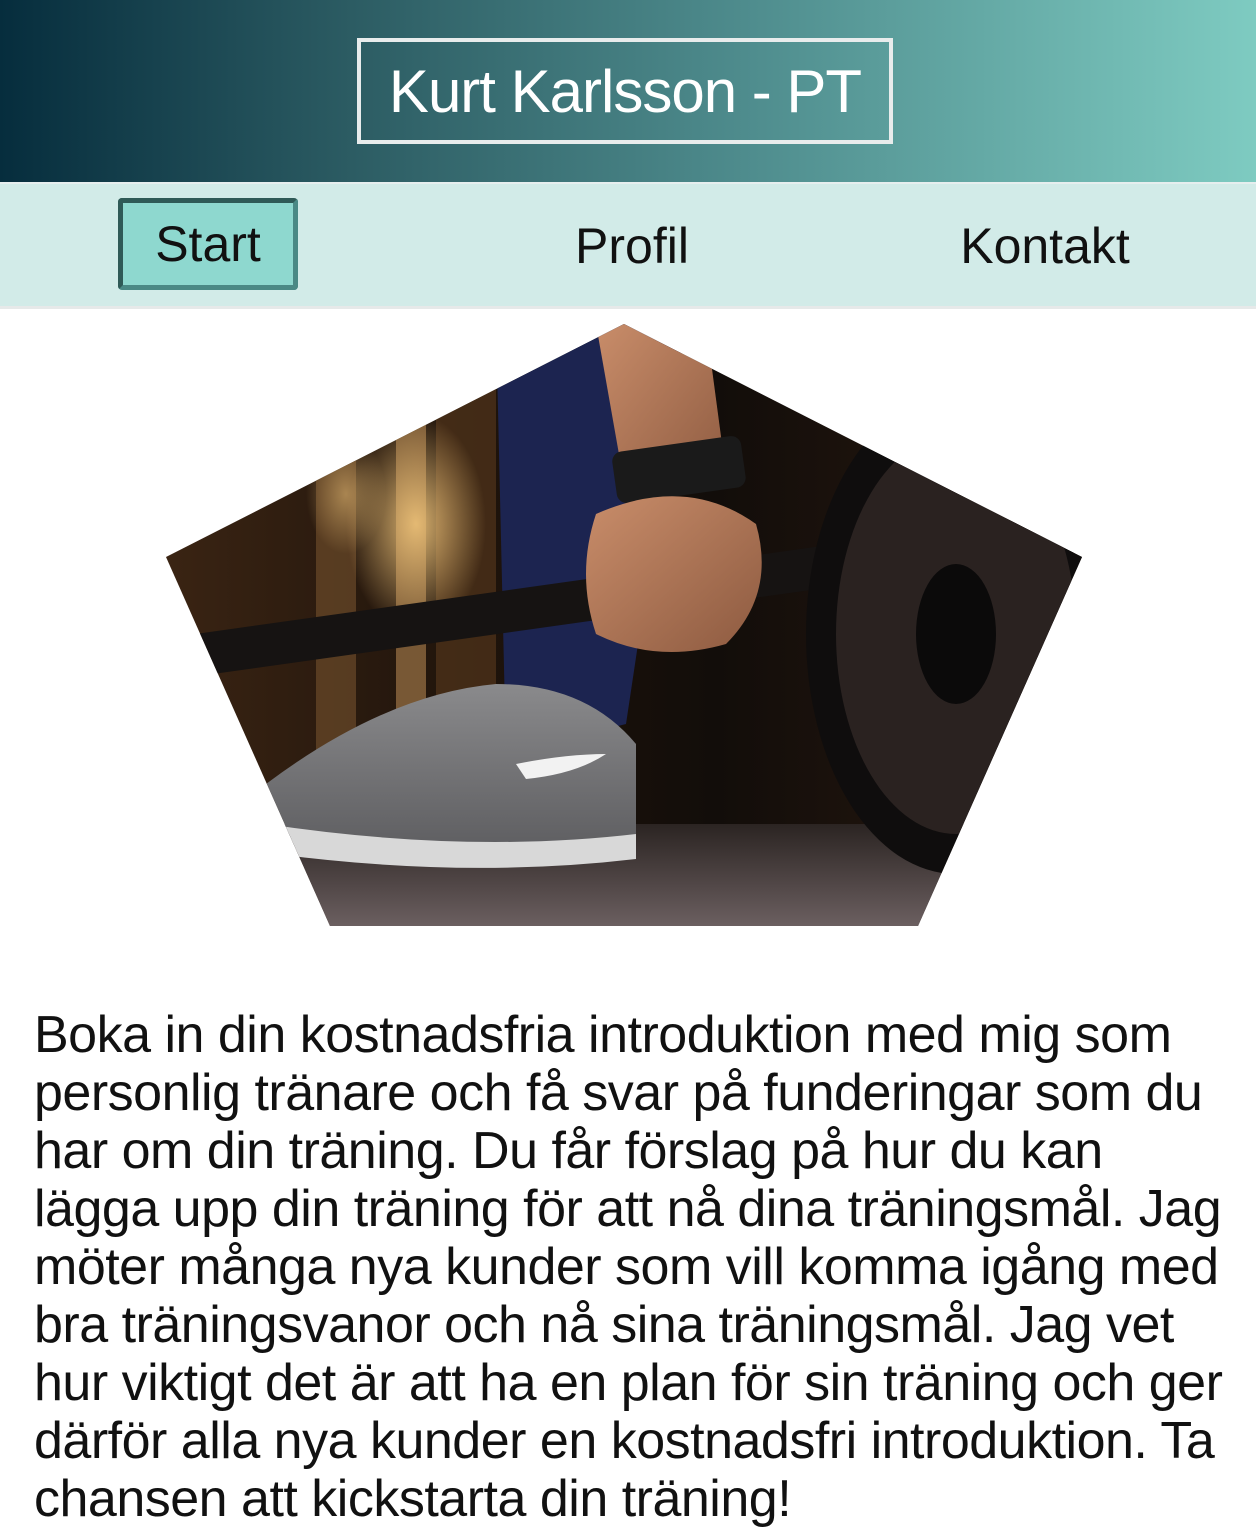  Describe the element at coordinates (625, 91) in the screenshot. I see `site-title: Kurt Karlsson - PT` at that location.